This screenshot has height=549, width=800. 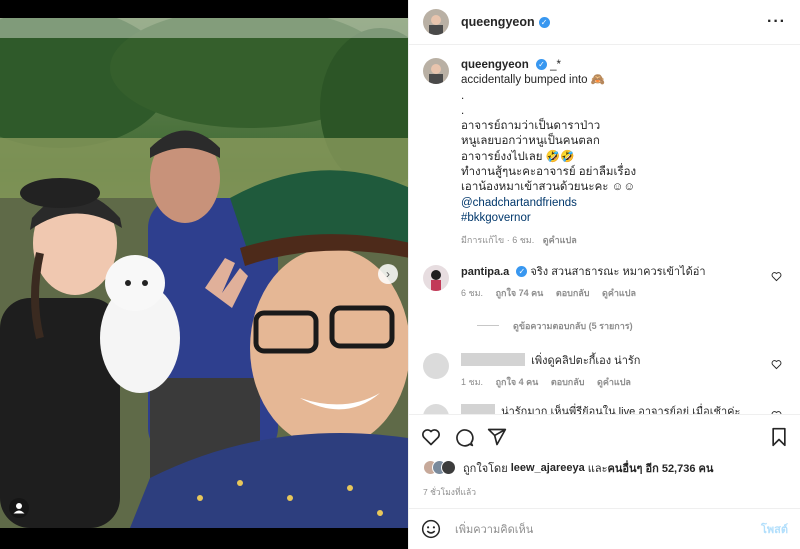 I want to click on next-photo-button: ›, so click(x=388, y=274).